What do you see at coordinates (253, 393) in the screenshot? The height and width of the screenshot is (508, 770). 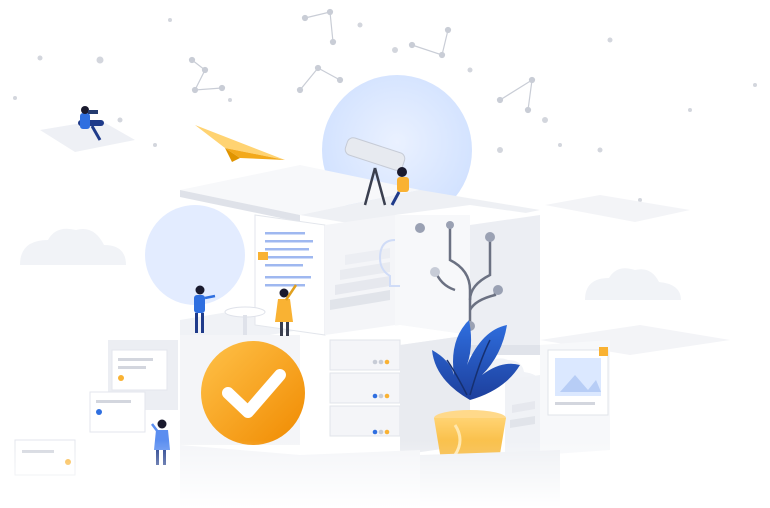 I see `checkmark-icon` at bounding box center [253, 393].